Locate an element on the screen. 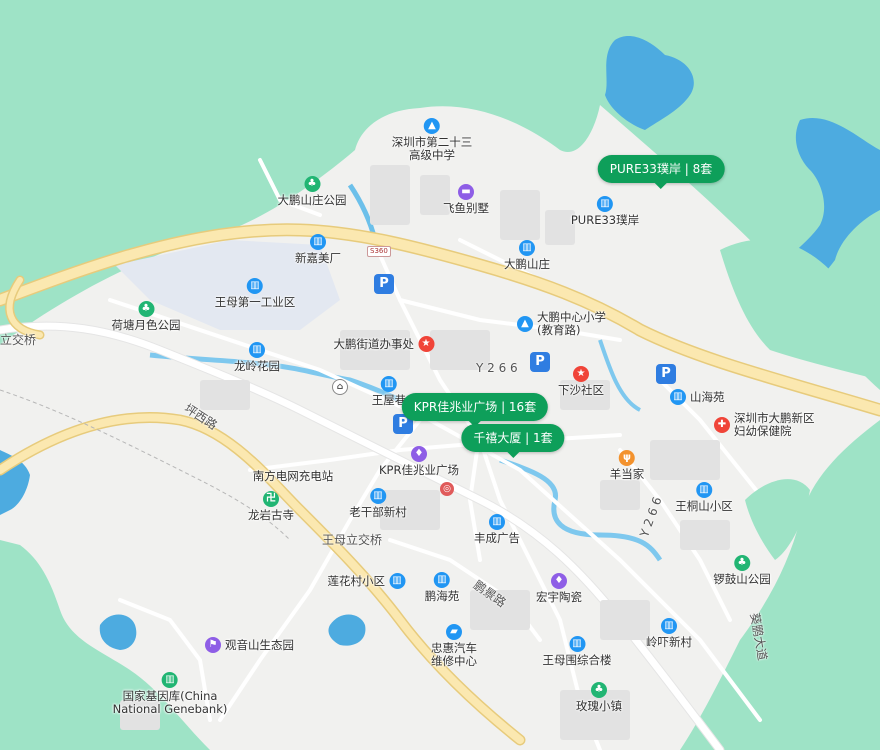  poi-label: 老干部新村 is located at coordinates (378, 512).